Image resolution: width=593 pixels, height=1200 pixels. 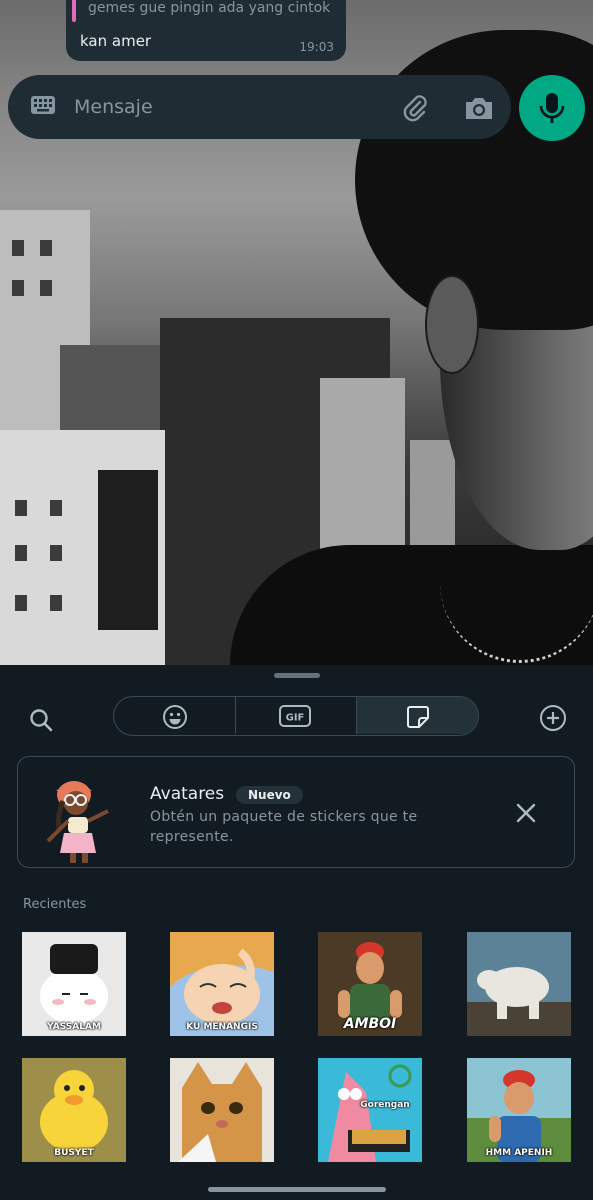 What do you see at coordinates (74, 1027) in the screenshot?
I see `sticker-caption: YASSALAM` at bounding box center [74, 1027].